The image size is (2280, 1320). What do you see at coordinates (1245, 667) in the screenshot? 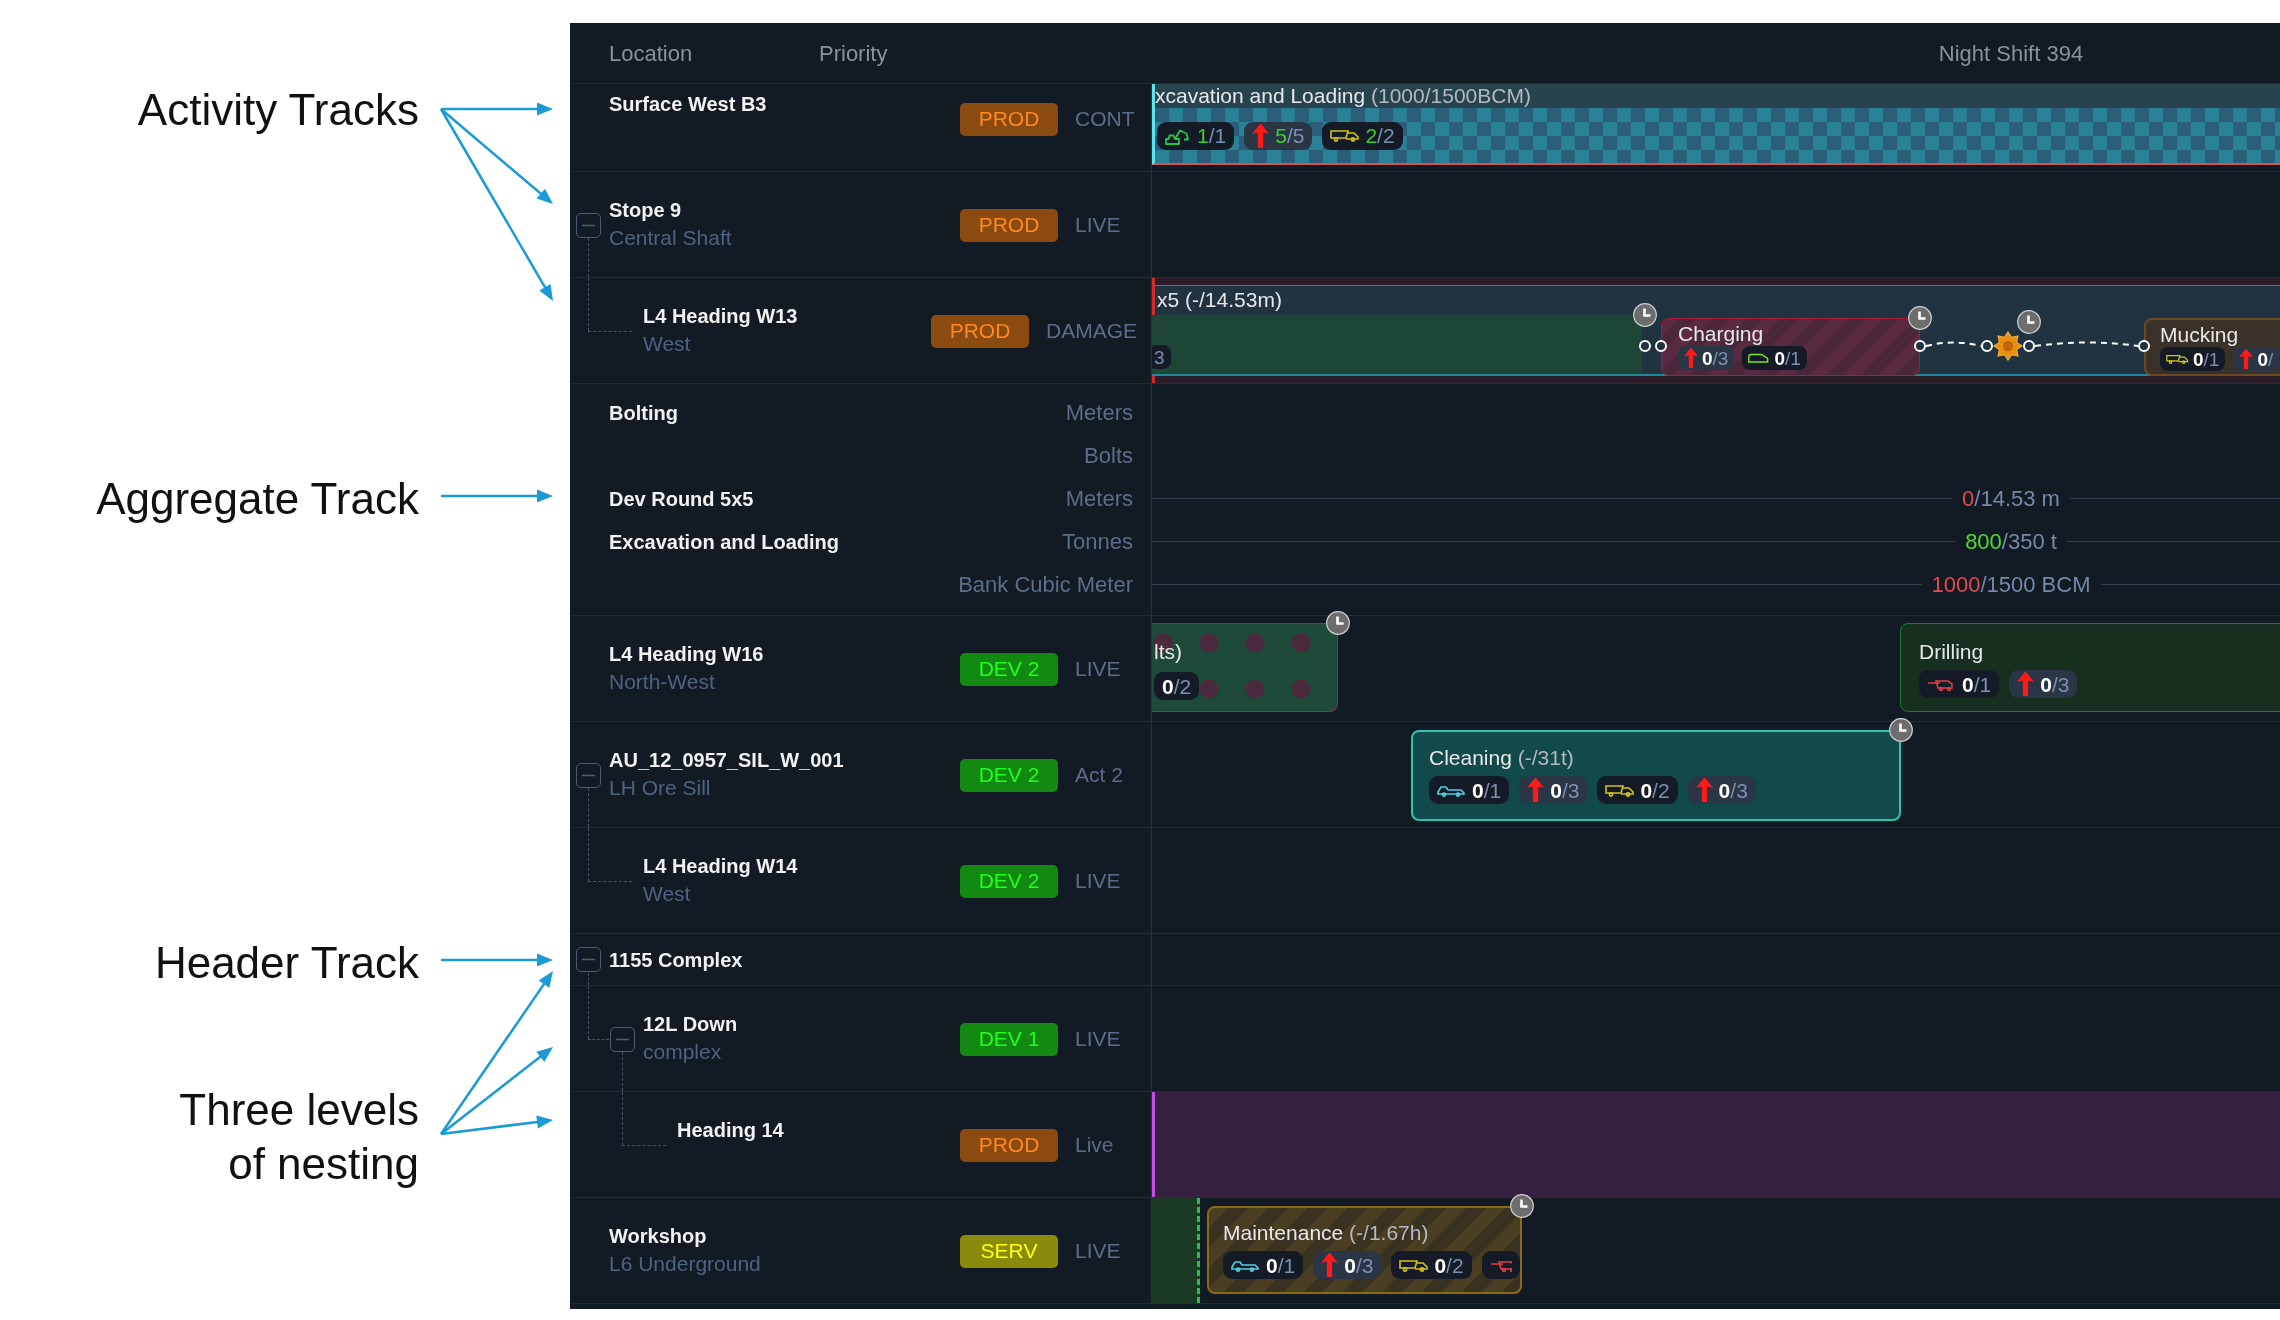
I see `activity-block: lts) 0/2` at bounding box center [1245, 667].